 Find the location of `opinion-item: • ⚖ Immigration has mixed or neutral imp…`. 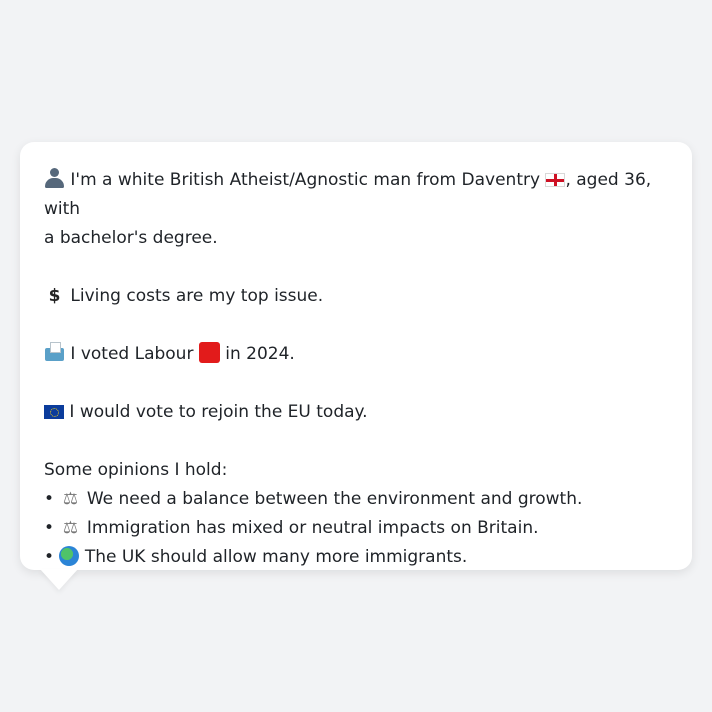

opinion-item: • ⚖ Immigration has mixed or neutral imp… is located at coordinates (359, 528).